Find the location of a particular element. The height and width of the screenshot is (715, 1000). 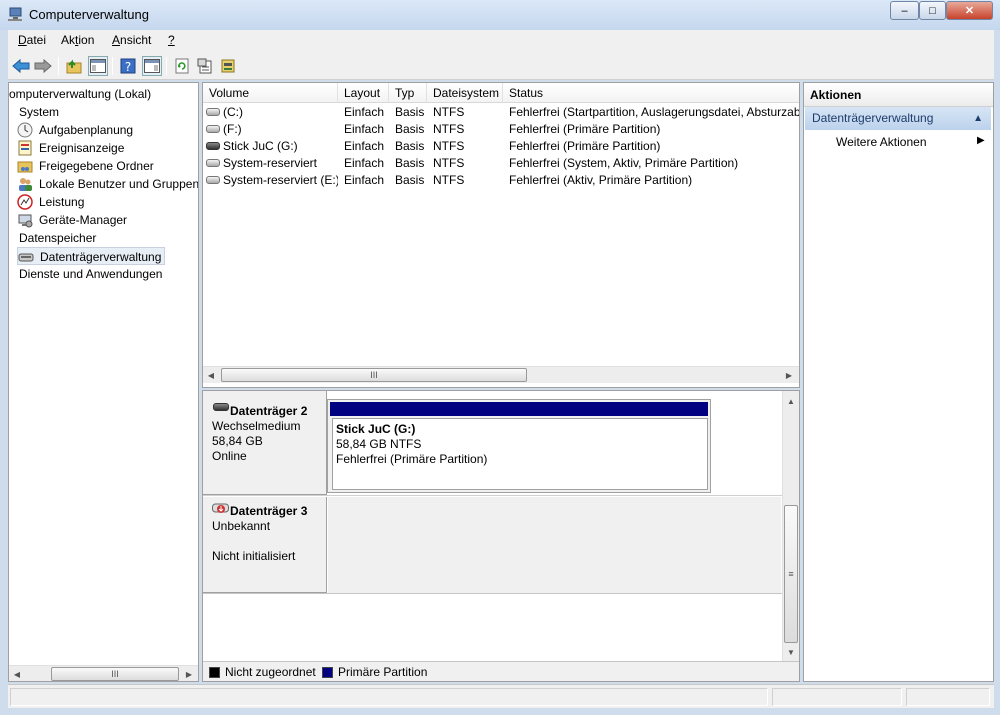

collapse-triangle-icon: ▲ is located at coordinates (978, 118).